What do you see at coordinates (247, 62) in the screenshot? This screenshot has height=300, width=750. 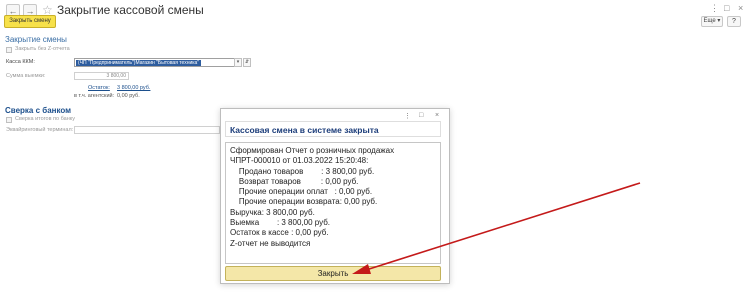 I see `kkm-open-icon: ⇵` at bounding box center [247, 62].